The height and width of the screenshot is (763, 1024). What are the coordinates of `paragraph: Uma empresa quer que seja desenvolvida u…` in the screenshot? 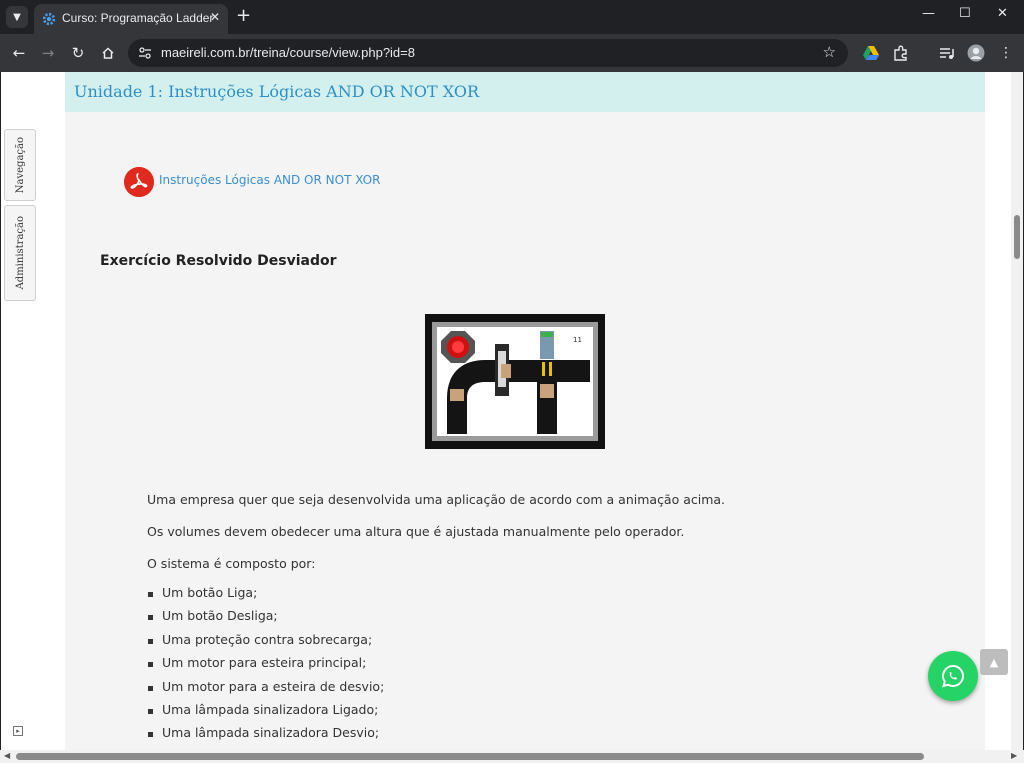 It's located at (436, 499).